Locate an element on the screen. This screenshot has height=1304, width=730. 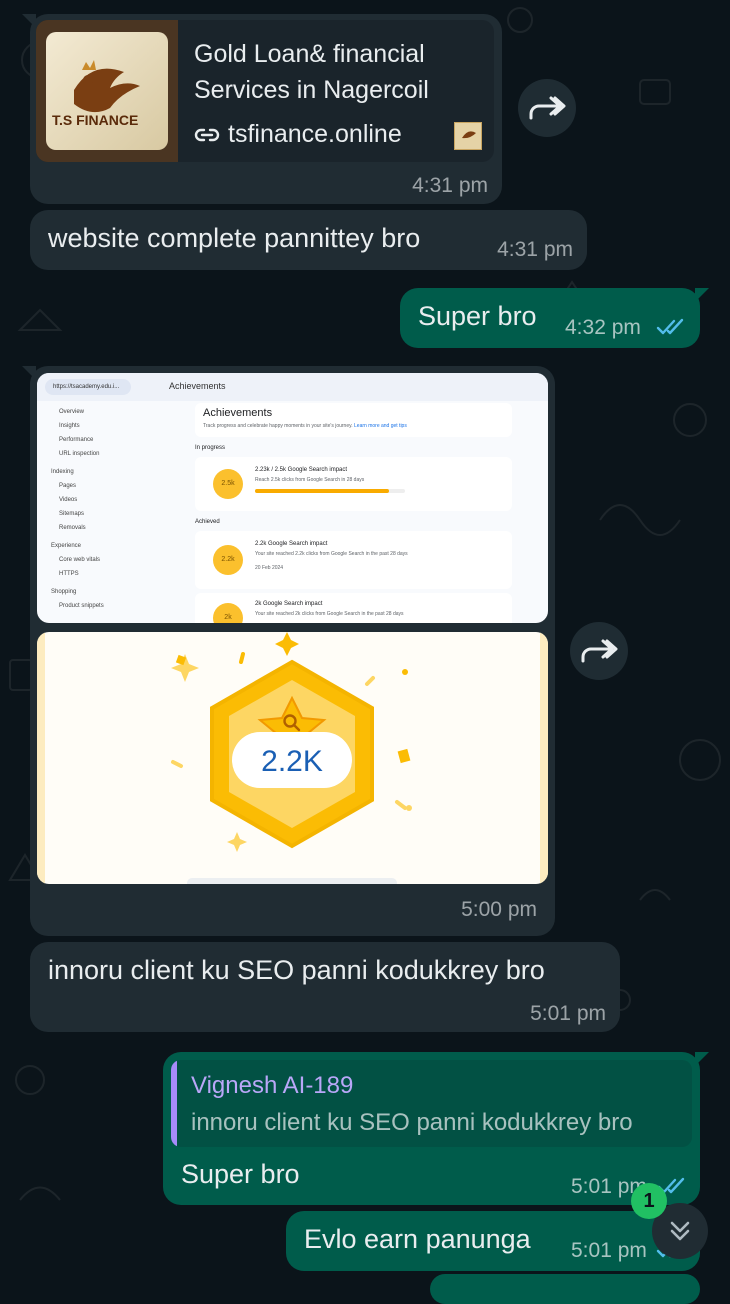
nav-item: URL inspection is located at coordinates (75, 454).